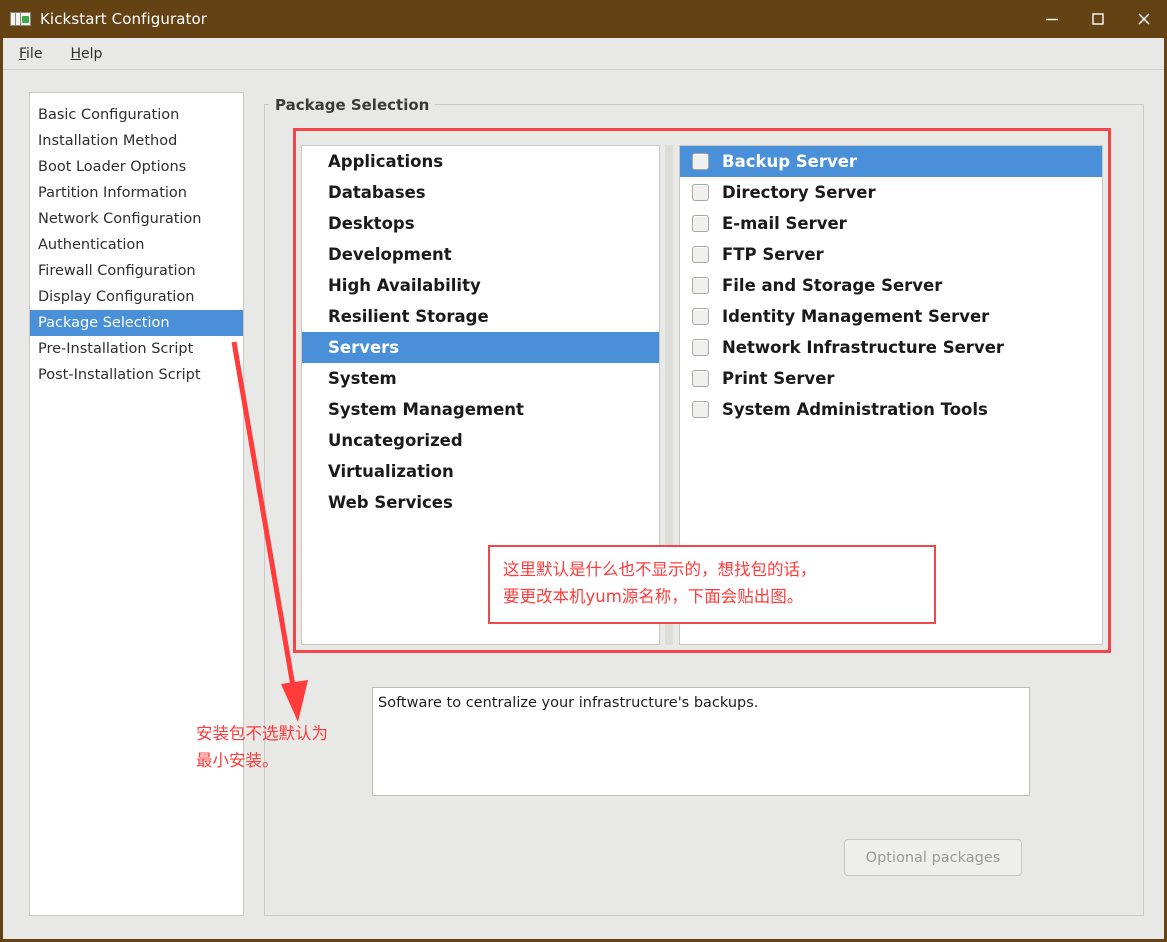 This screenshot has height=942, width=1167. What do you see at coordinates (237, 760) in the screenshot?
I see `annotation-note-left-line2: 最小安装。` at bounding box center [237, 760].